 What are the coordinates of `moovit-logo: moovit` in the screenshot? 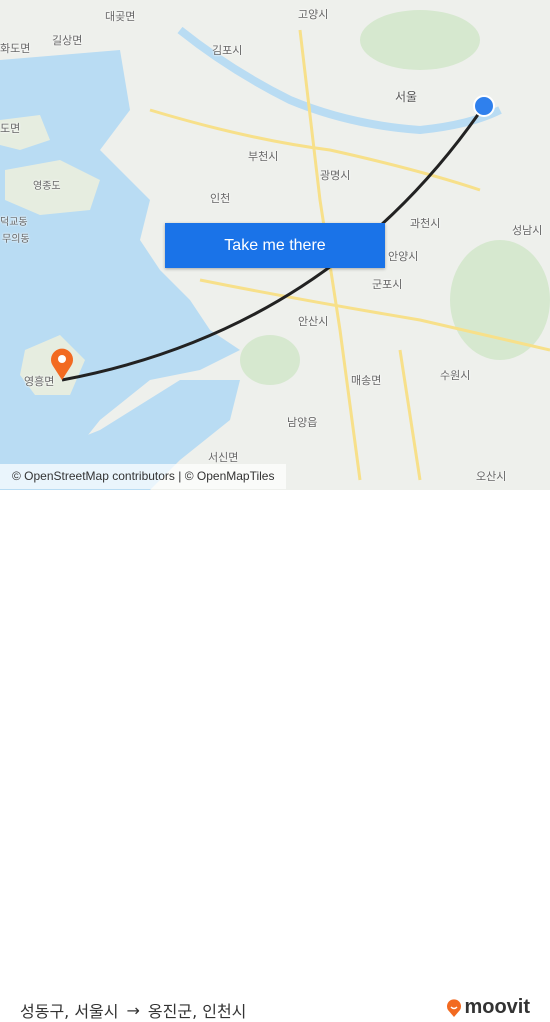 It's located at (488, 1007).